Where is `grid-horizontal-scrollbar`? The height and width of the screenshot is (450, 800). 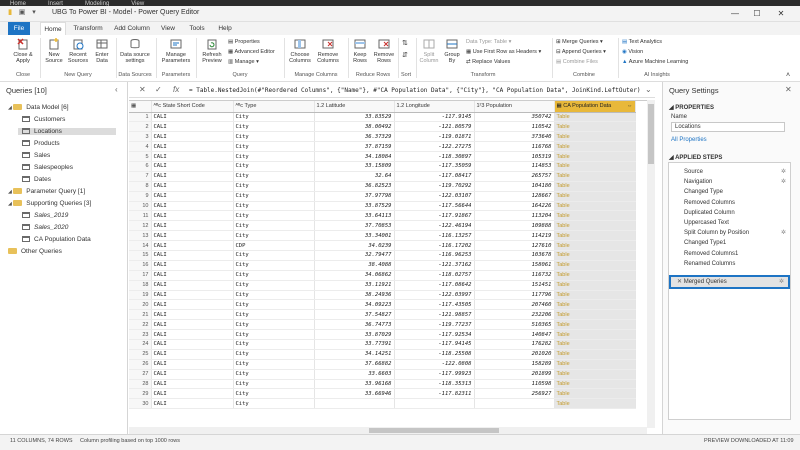
grid-horizontal-scrollbar is located at coordinates (388, 430).